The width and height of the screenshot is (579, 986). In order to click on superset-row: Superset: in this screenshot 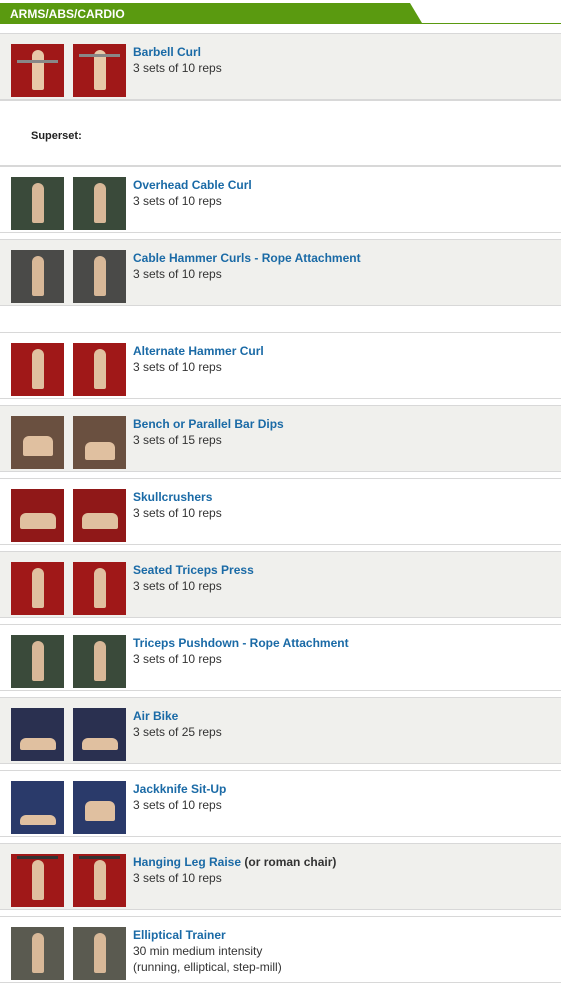, I will do `click(280, 133)`.